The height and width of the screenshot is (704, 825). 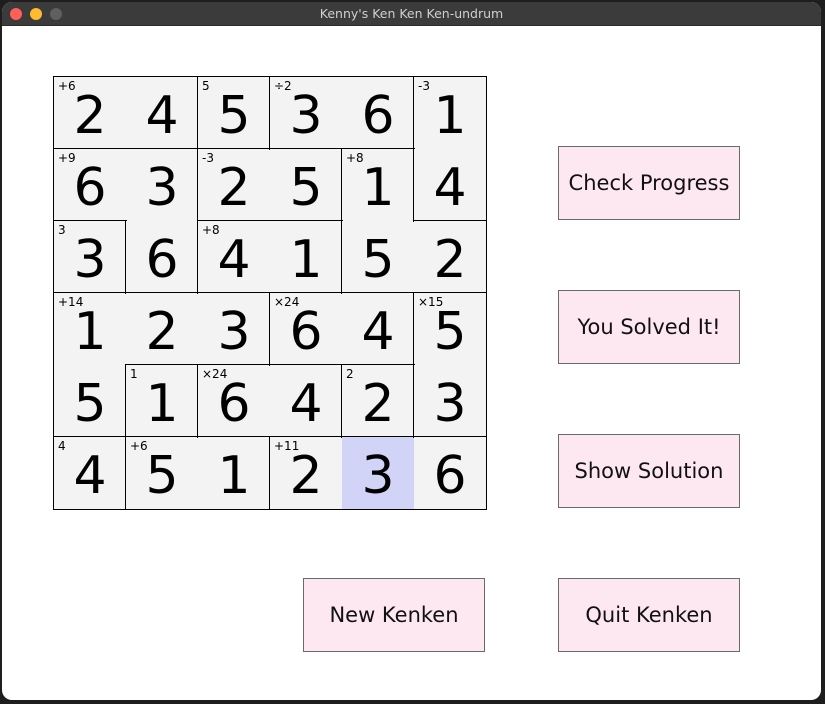 I want to click on grid-cell: 22, so click(x=378, y=401).